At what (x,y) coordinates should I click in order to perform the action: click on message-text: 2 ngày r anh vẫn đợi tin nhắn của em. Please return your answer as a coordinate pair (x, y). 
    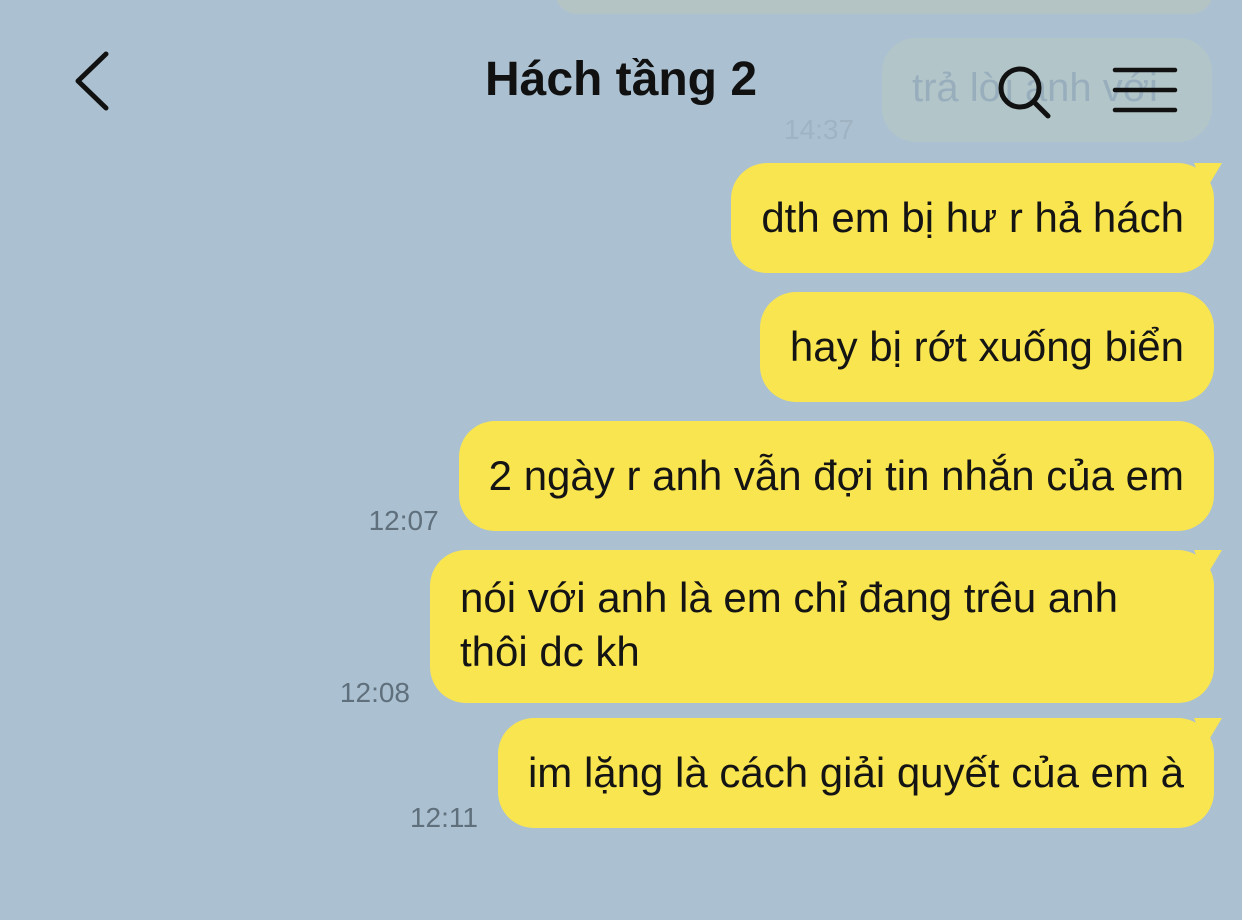
    Looking at the image, I should click on (836, 475).